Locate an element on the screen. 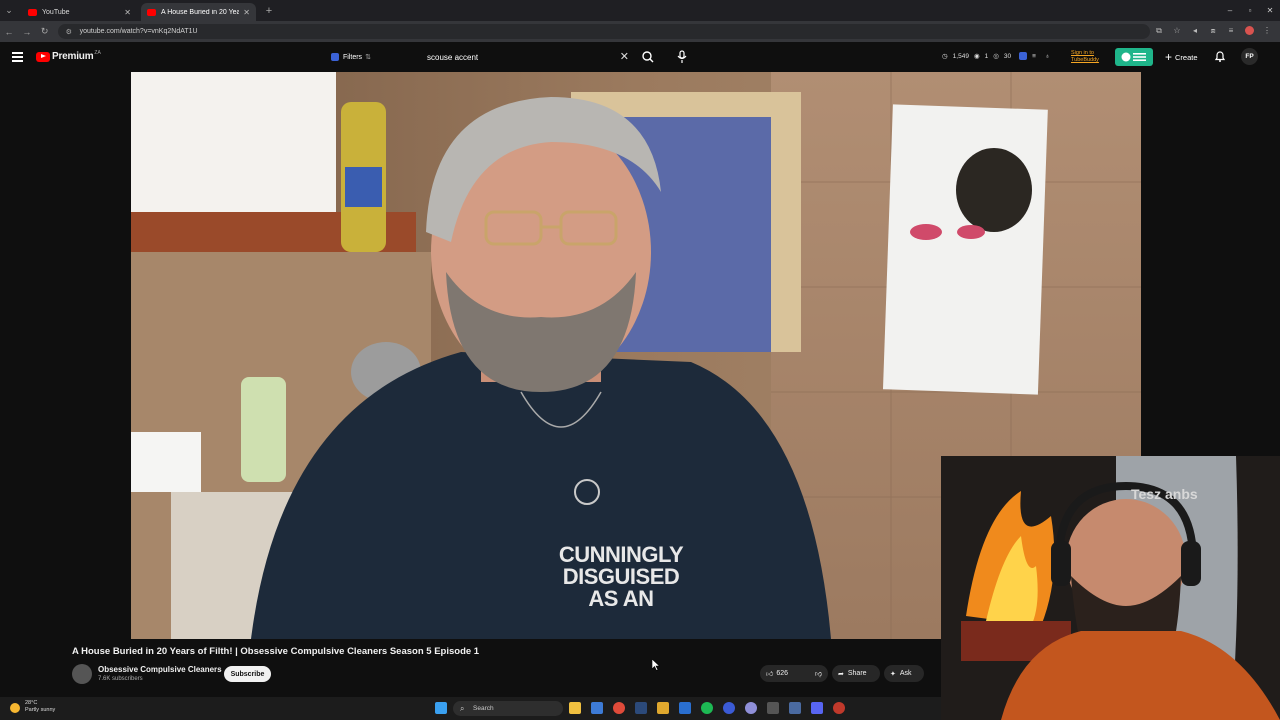  share-label: Share is located at coordinates (857, 673).